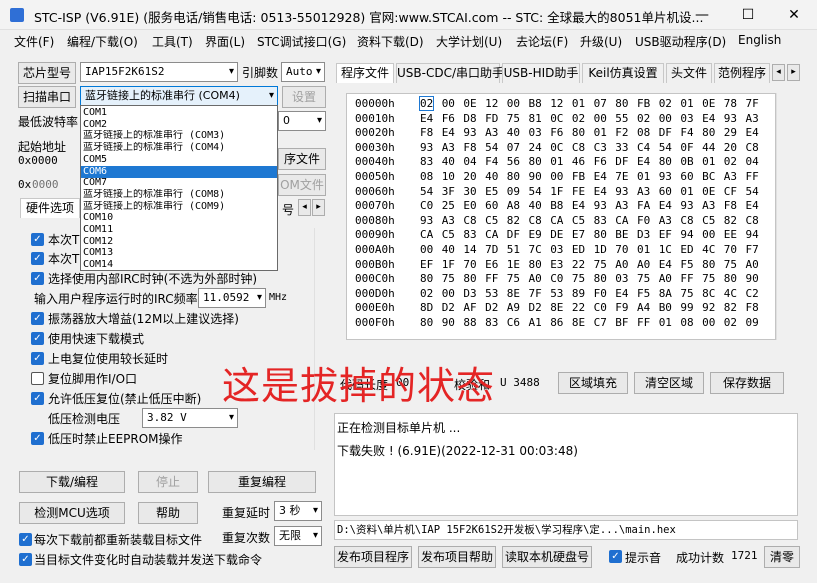  What do you see at coordinates (708, 293) in the screenshot?
I see `hex-byte: 8C` at bounding box center [708, 293].